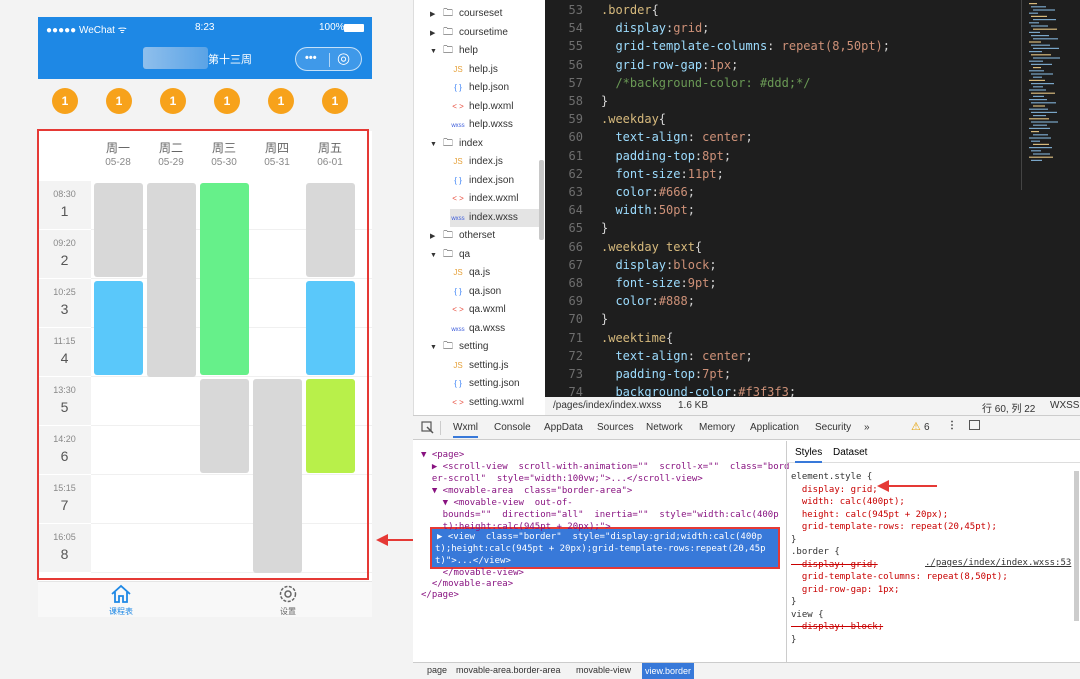  I want to click on tab-settings: 设置, so click(288, 600).